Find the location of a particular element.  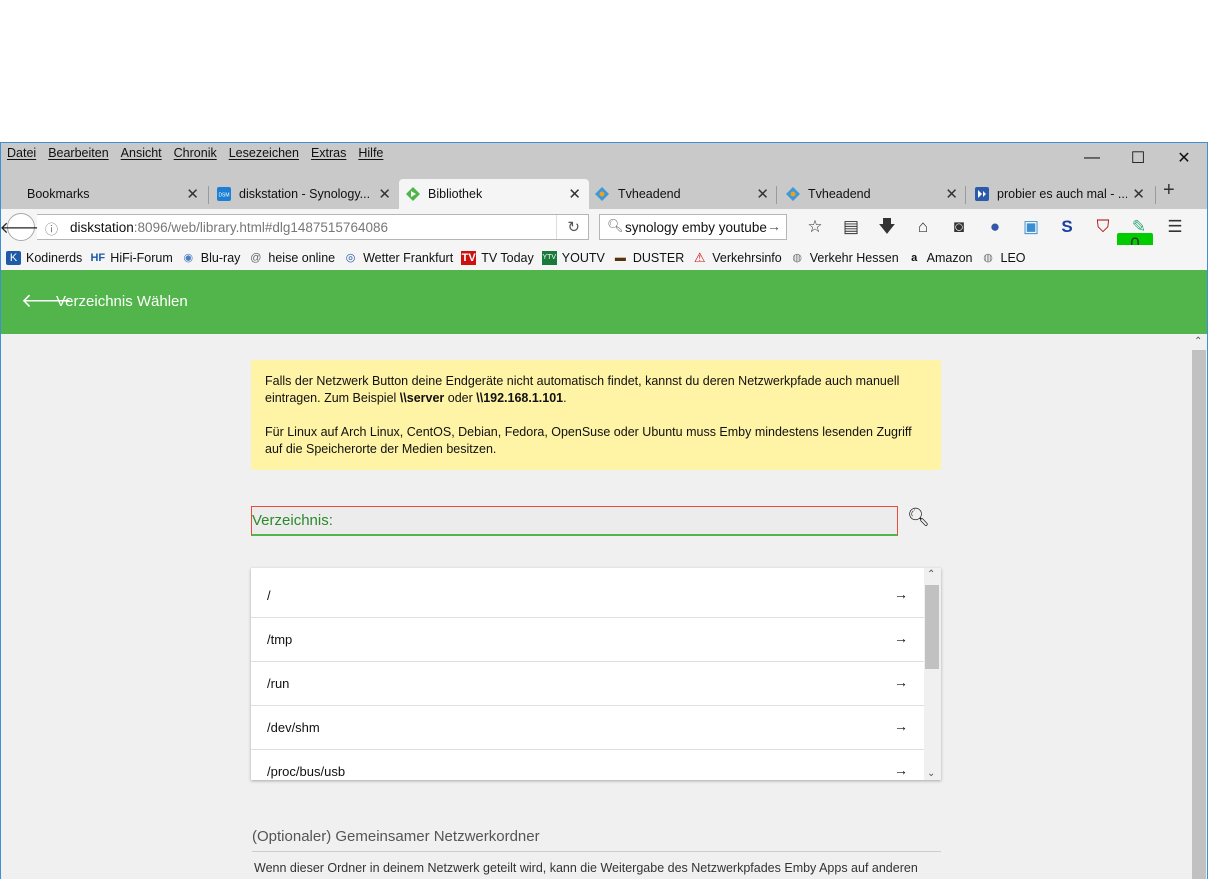

search-button: 🔍︎ is located at coordinates (918, 517).